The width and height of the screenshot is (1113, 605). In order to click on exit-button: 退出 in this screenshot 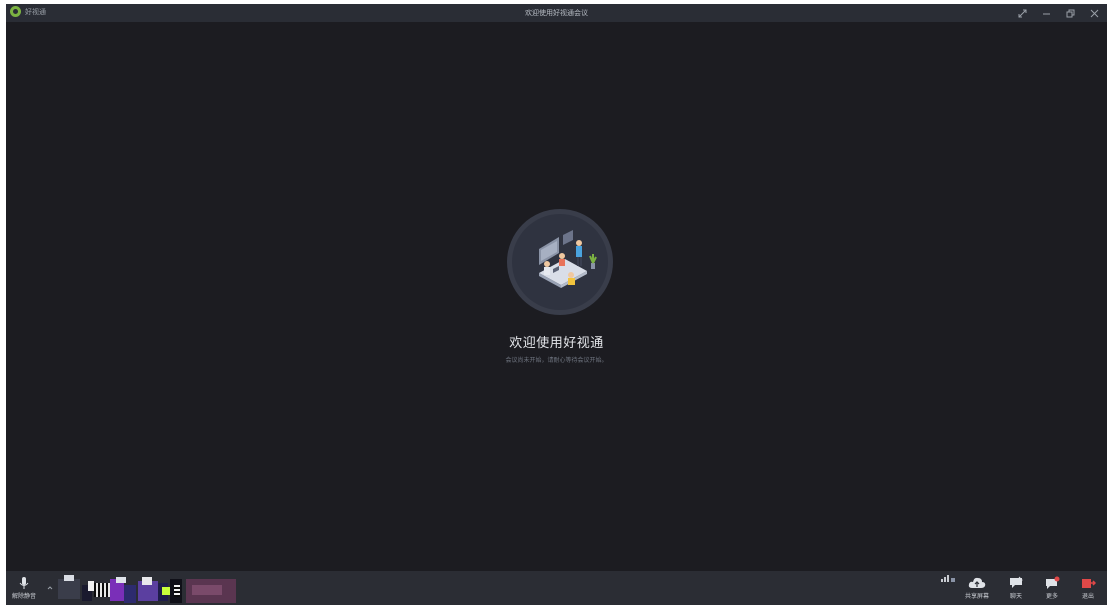, I will do `click(1088, 588)`.